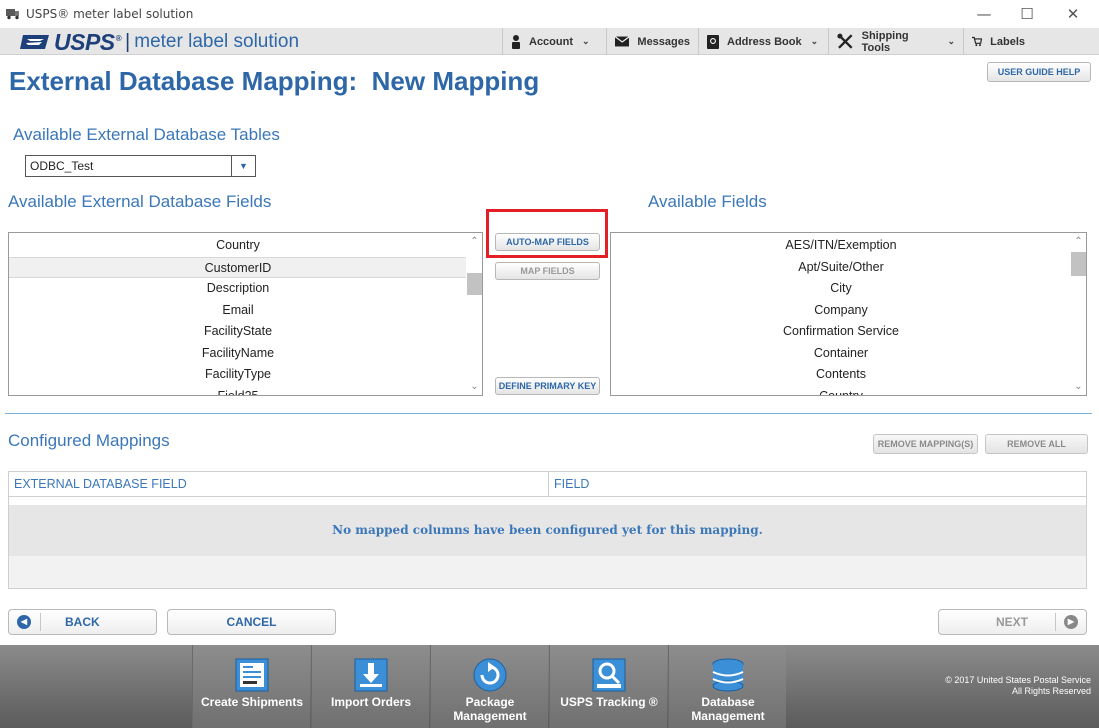 Image resolution: width=1099 pixels, height=728 pixels. What do you see at coordinates (252, 702) in the screenshot?
I see `tile-label: Create Shipments` at bounding box center [252, 702].